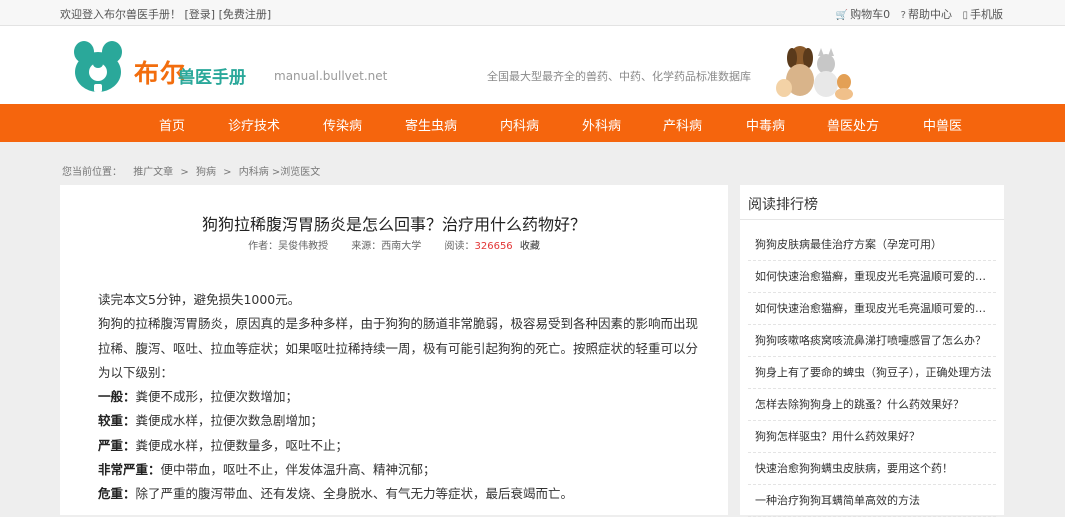 This screenshot has width=1065, height=517. I want to click on severity-desc: 粪便成水样，拉便次数急剧增加；, so click(229, 421).